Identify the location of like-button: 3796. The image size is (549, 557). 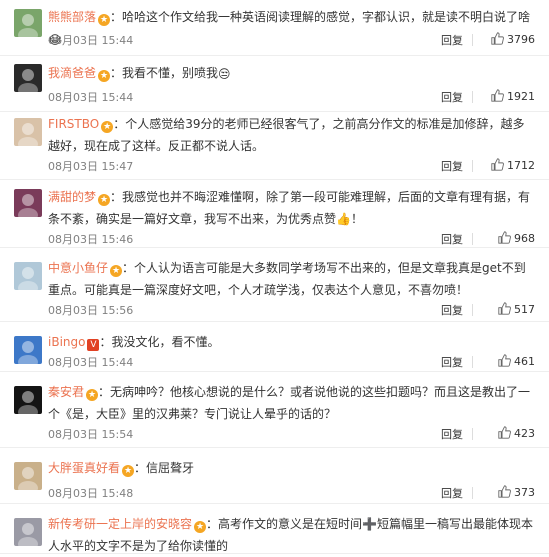
(513, 39).